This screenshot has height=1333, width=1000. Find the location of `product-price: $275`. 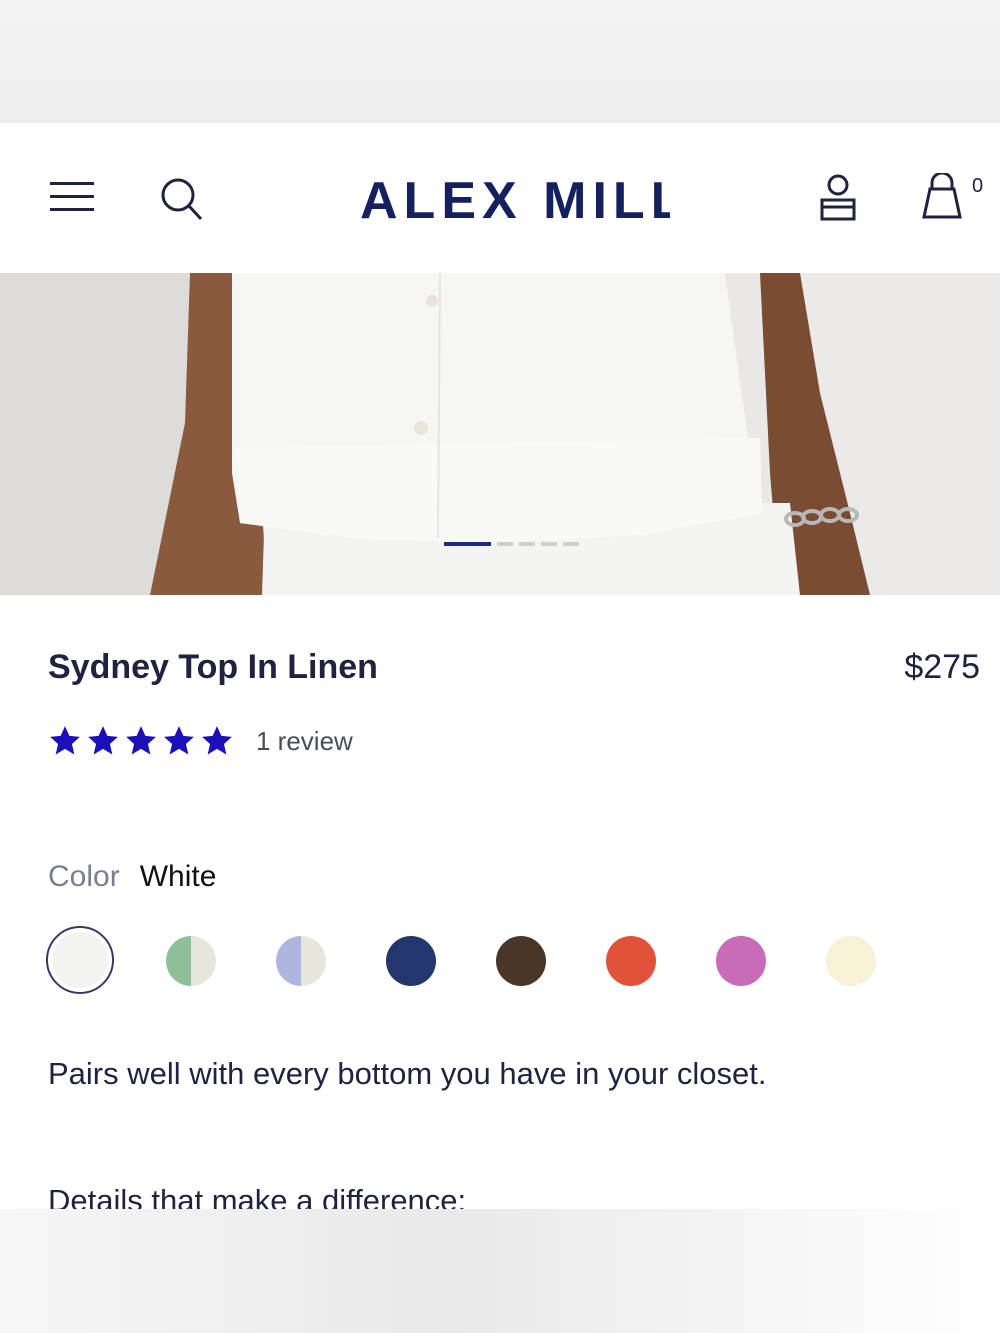

product-price: $275 is located at coordinates (942, 667).